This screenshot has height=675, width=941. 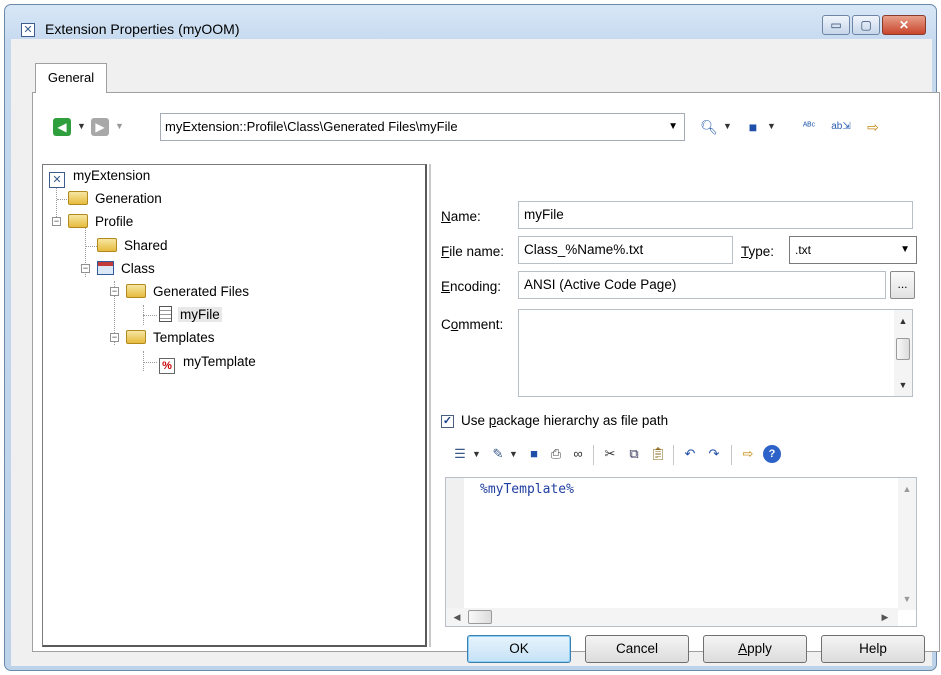 What do you see at coordinates (873, 649) in the screenshot?
I see `help-button: Help` at bounding box center [873, 649].